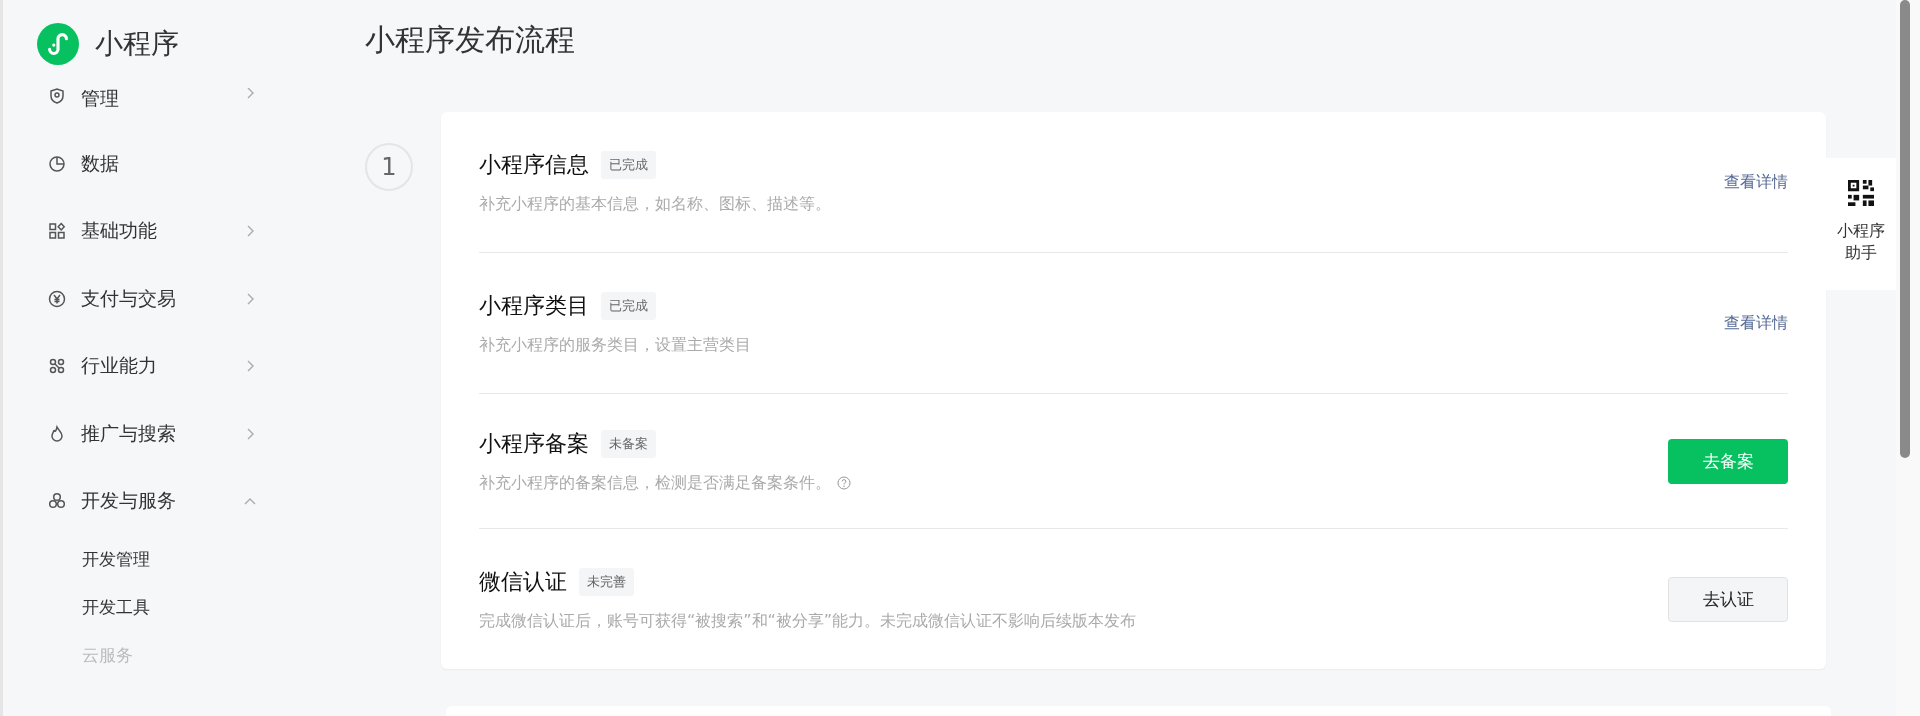 Image resolution: width=1920 pixels, height=716 pixels. Describe the element at coordinates (470, 40) in the screenshot. I see `page-title: 小程序发布流程` at that location.